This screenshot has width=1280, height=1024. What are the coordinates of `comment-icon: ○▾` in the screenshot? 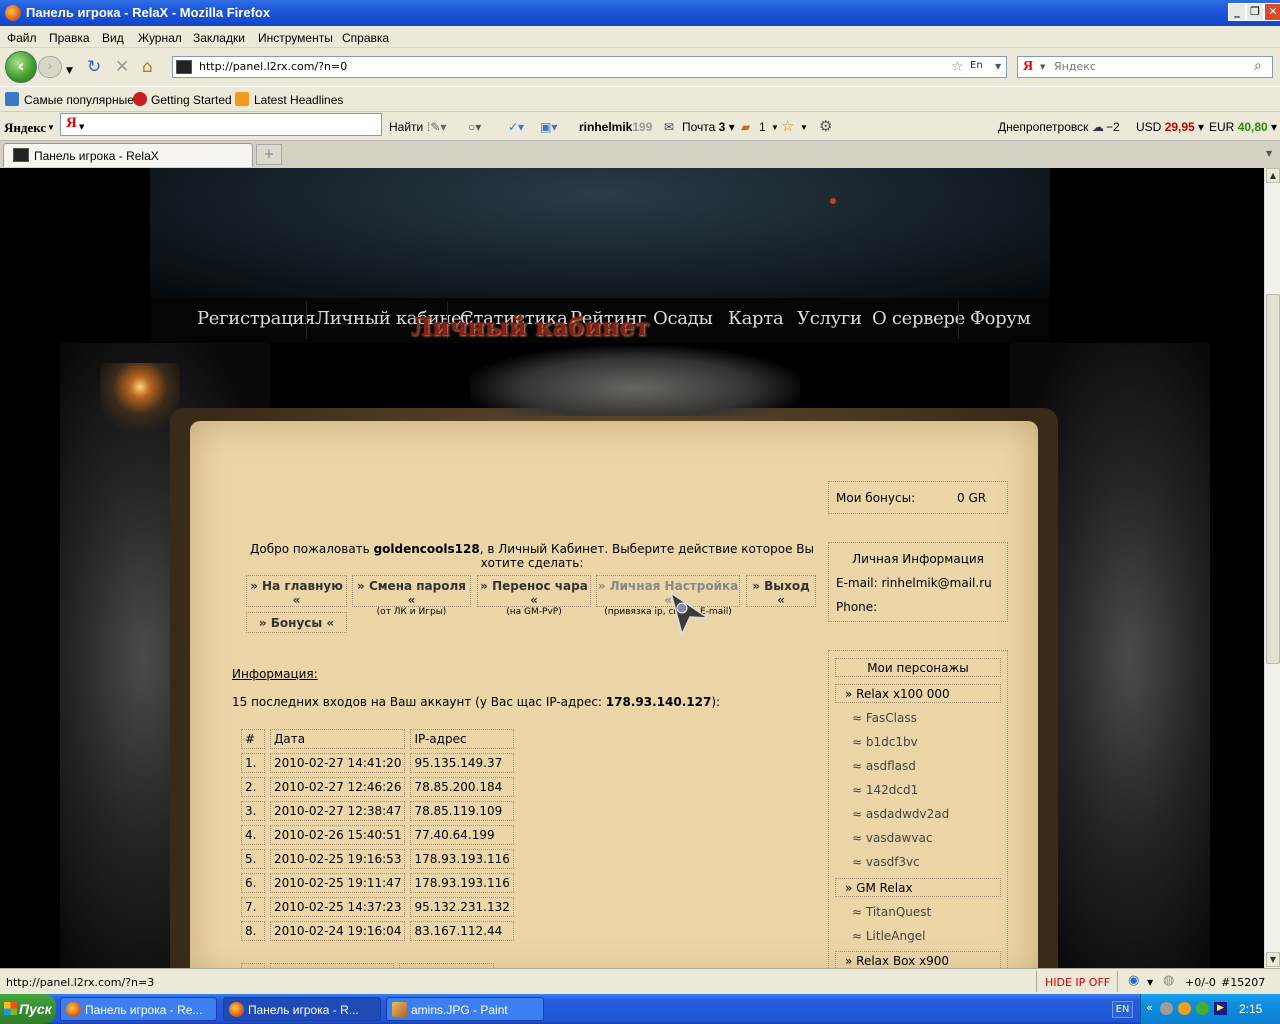 It's located at (474, 127).